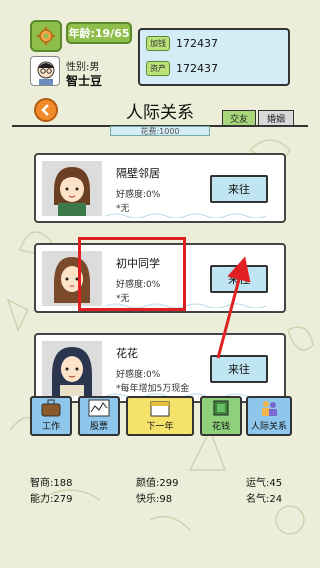 This screenshot has height=568, width=320. I want to click on stat-intellect: 智商:188, so click(51, 483).